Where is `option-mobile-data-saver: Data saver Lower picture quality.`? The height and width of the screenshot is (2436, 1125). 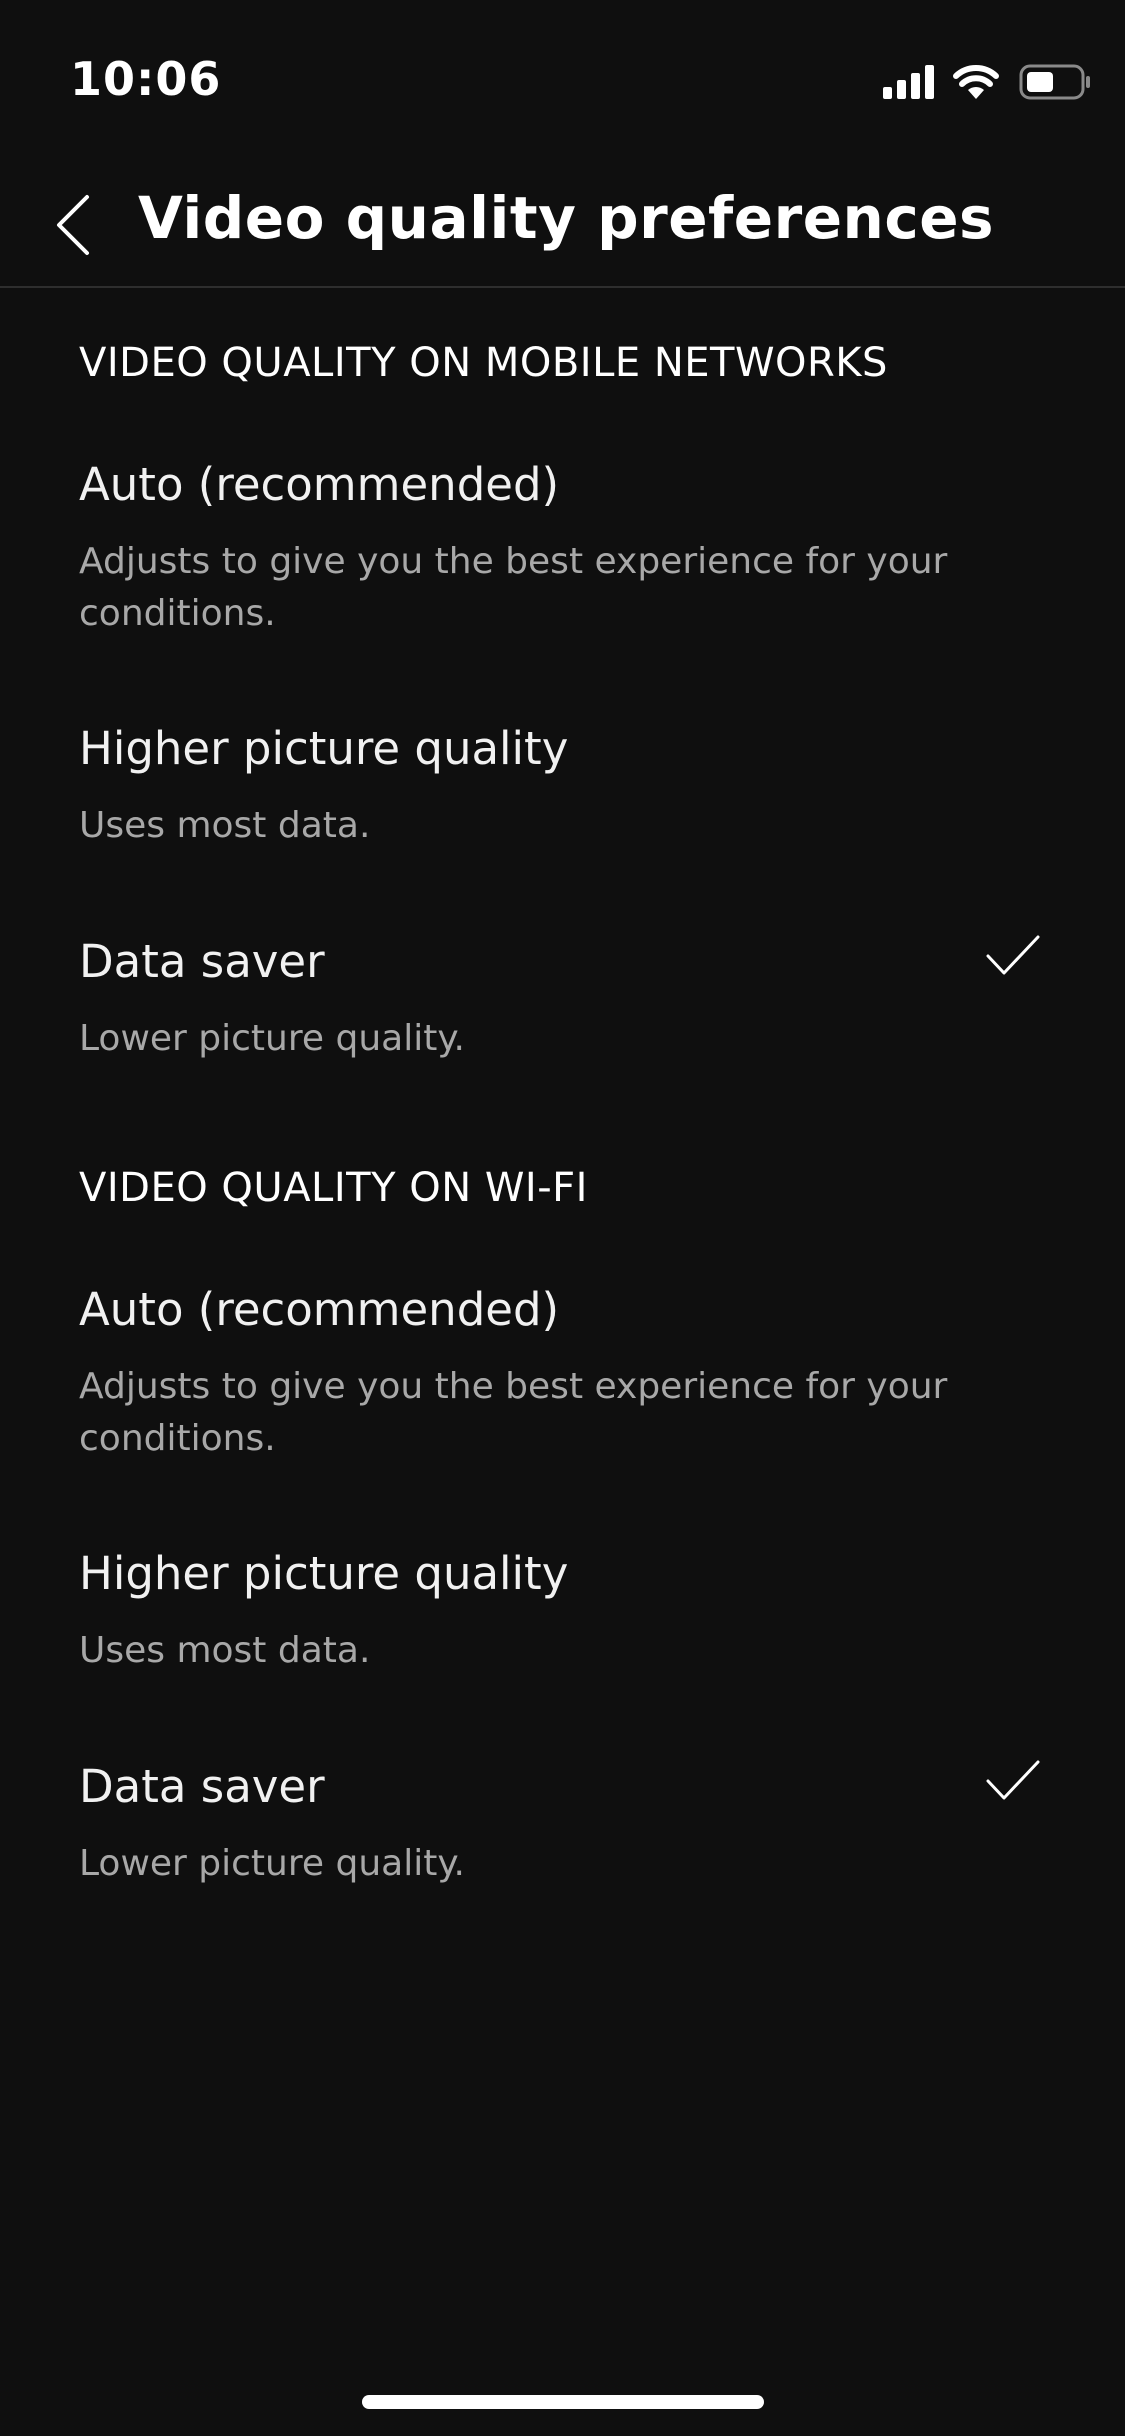 option-mobile-data-saver: Data saver Lower picture quality. is located at coordinates (562, 1005).